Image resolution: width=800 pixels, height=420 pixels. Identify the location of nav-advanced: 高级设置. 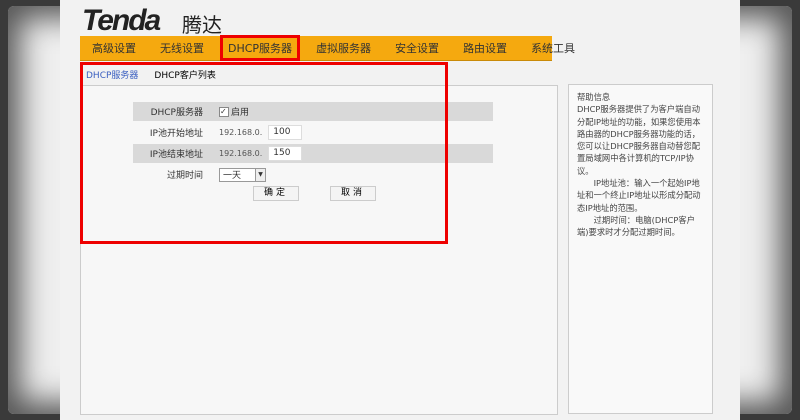
(114, 48).